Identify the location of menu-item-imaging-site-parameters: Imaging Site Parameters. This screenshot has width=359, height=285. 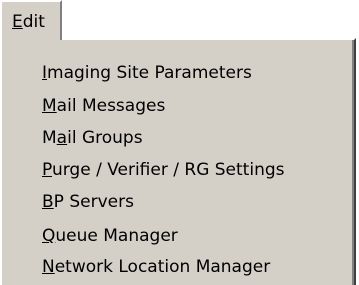
(147, 73).